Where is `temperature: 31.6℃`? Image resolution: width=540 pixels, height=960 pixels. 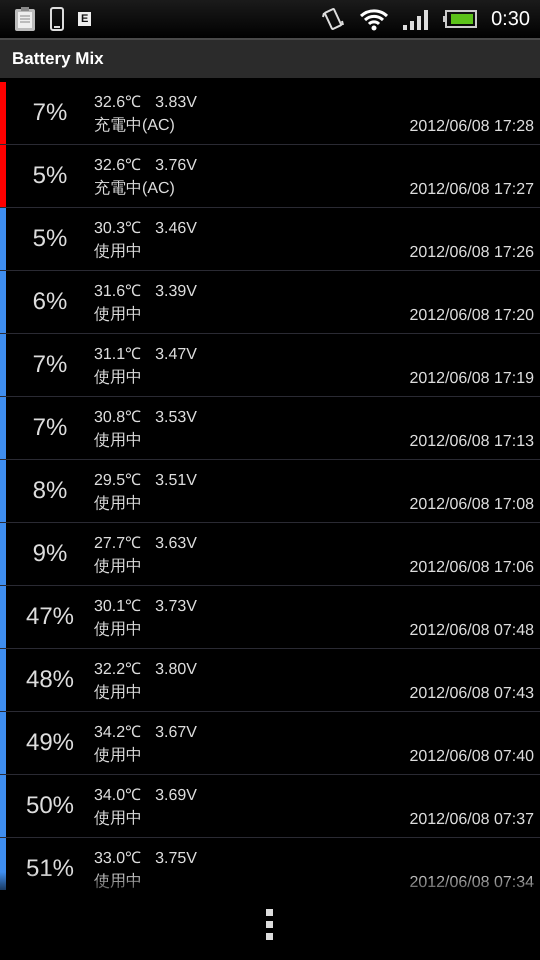
temperature: 31.6℃ is located at coordinates (118, 291).